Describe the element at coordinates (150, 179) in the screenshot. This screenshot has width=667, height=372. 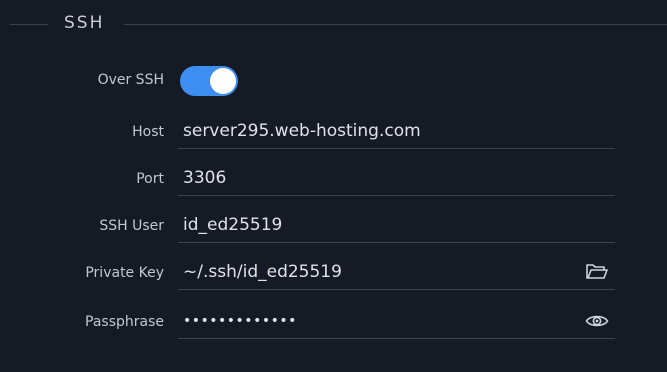
I see `port-label: Port` at that location.